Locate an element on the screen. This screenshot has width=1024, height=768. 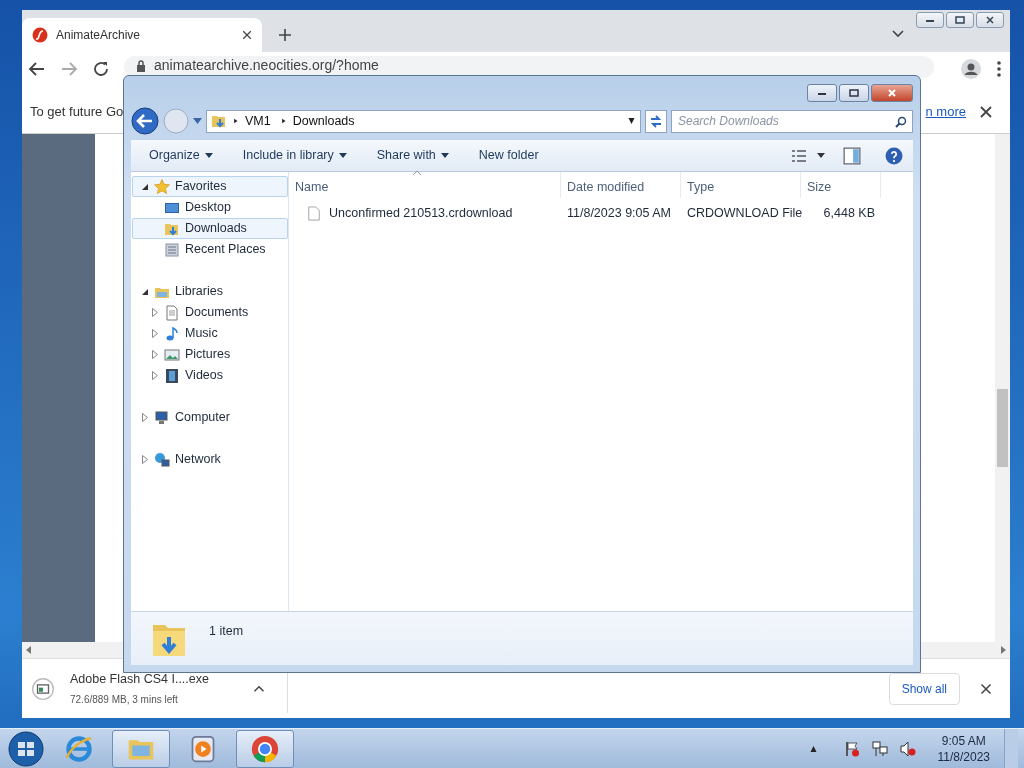
file-icon is located at coordinates (314, 213).